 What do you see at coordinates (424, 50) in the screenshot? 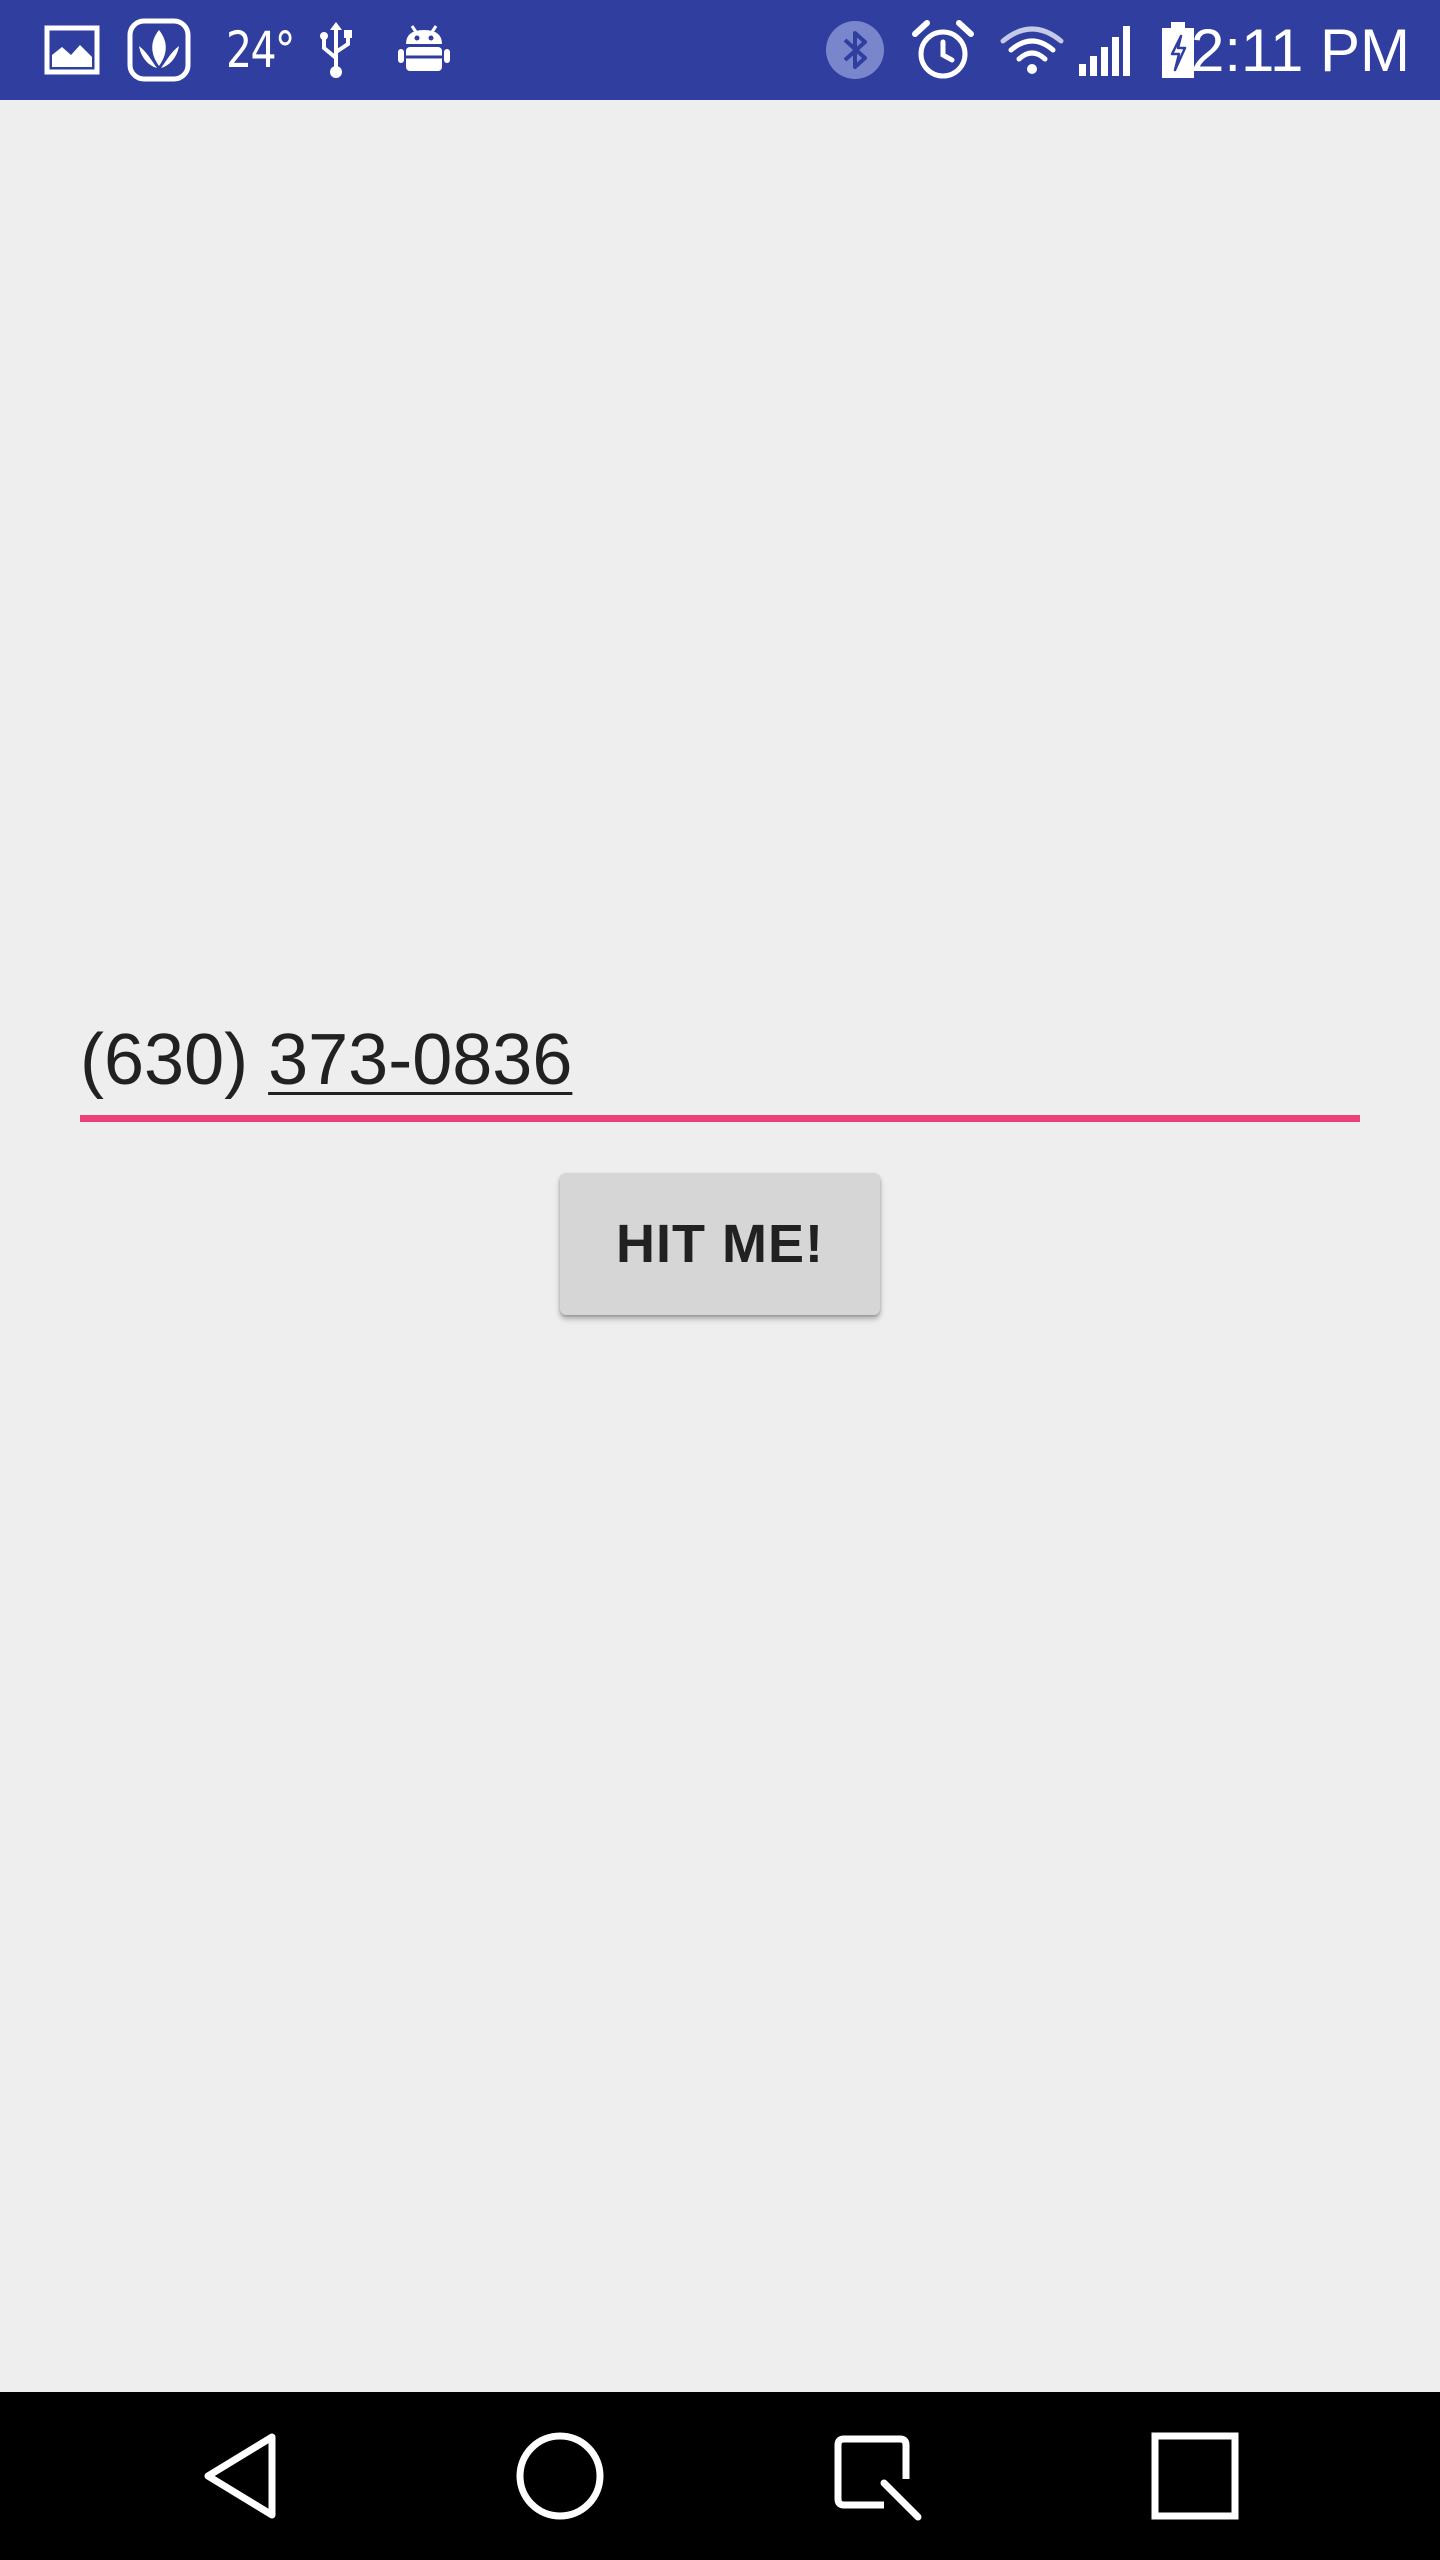
I see `android-debug-icon` at bounding box center [424, 50].